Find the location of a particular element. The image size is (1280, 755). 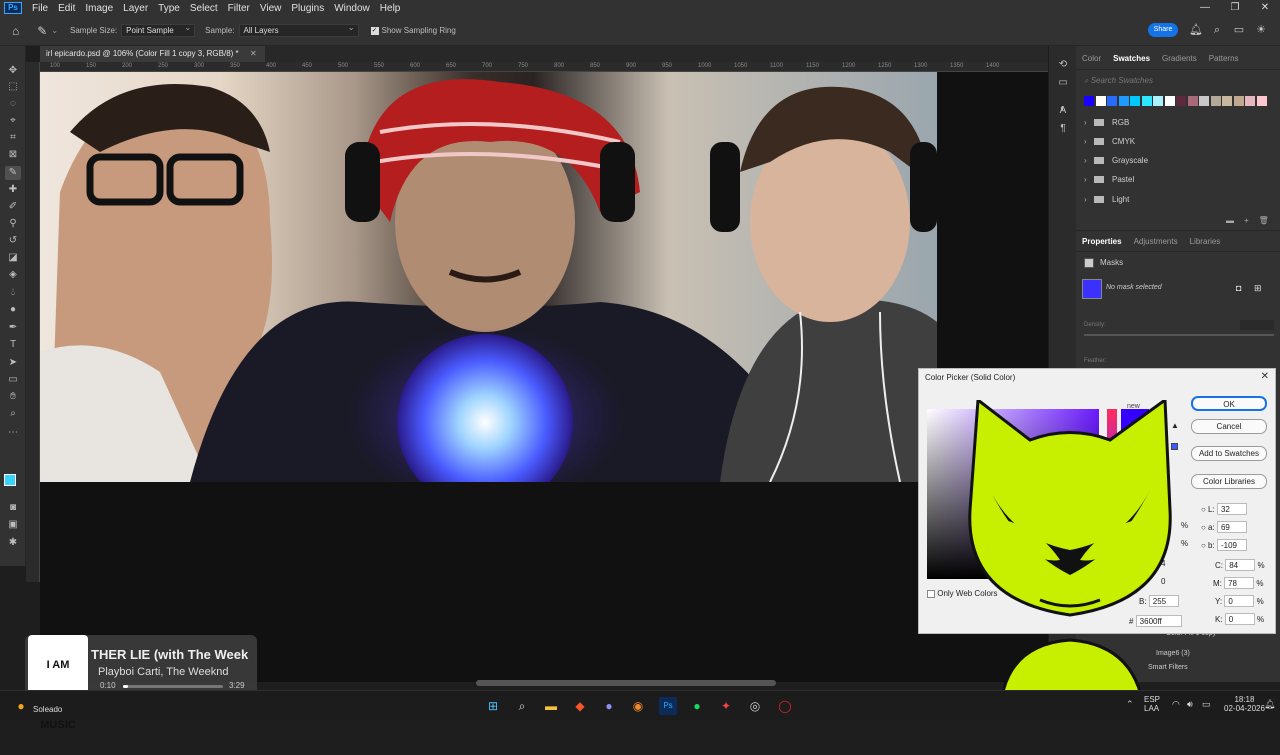

menu-type: Type is located at coordinates (169, 8).